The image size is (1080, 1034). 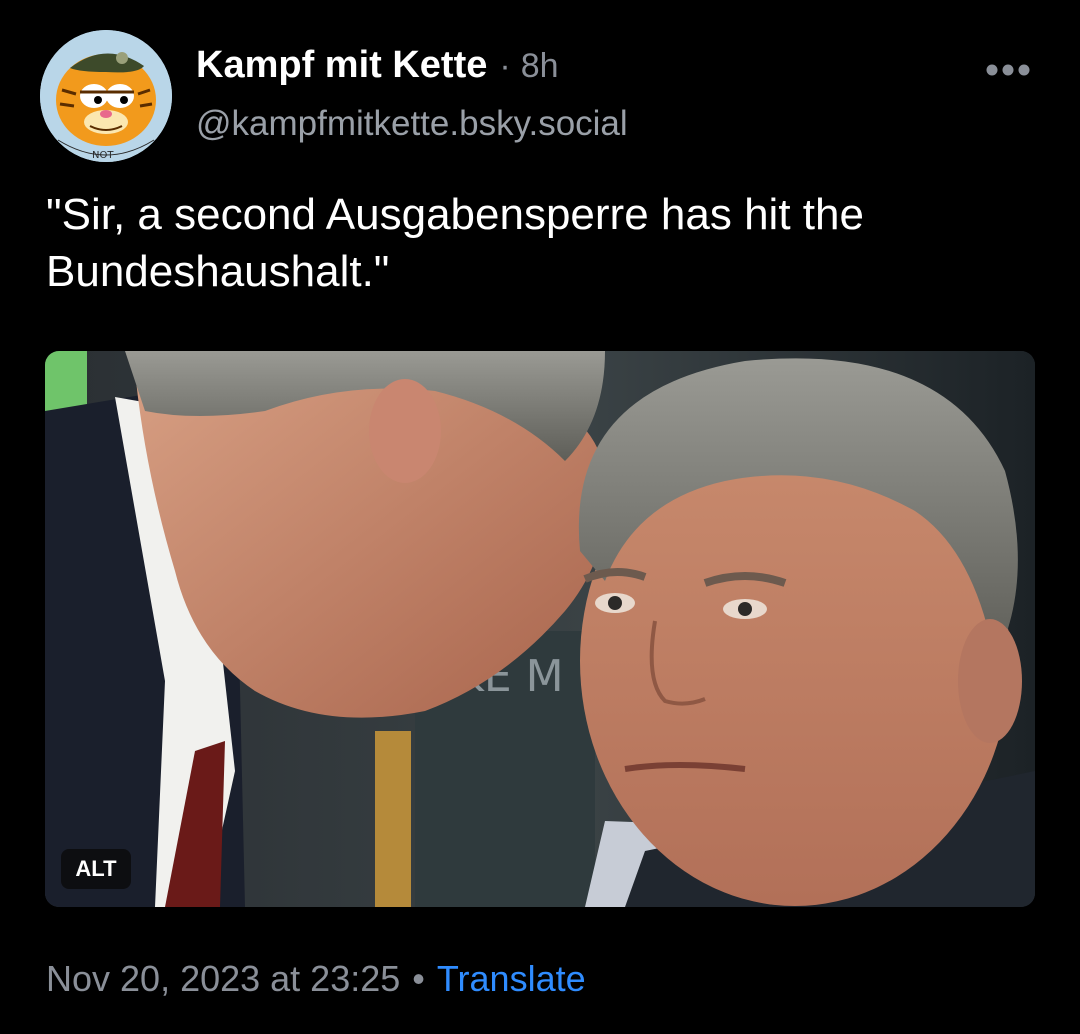 I want to click on post-timestamp: Nov 20, 2023 at 23:25, so click(x=223, y=978).